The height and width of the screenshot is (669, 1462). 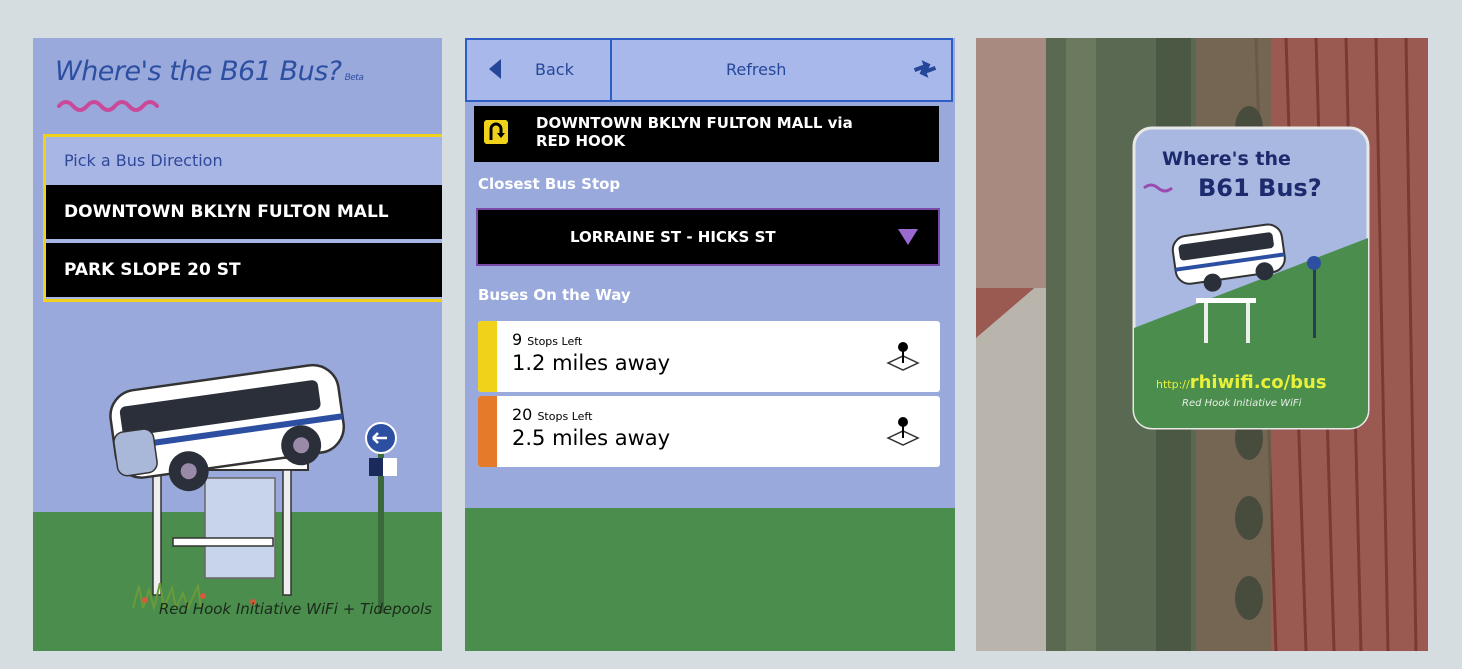 What do you see at coordinates (522, 414) in the screenshot?
I see `stops-left-count: 20` at bounding box center [522, 414].